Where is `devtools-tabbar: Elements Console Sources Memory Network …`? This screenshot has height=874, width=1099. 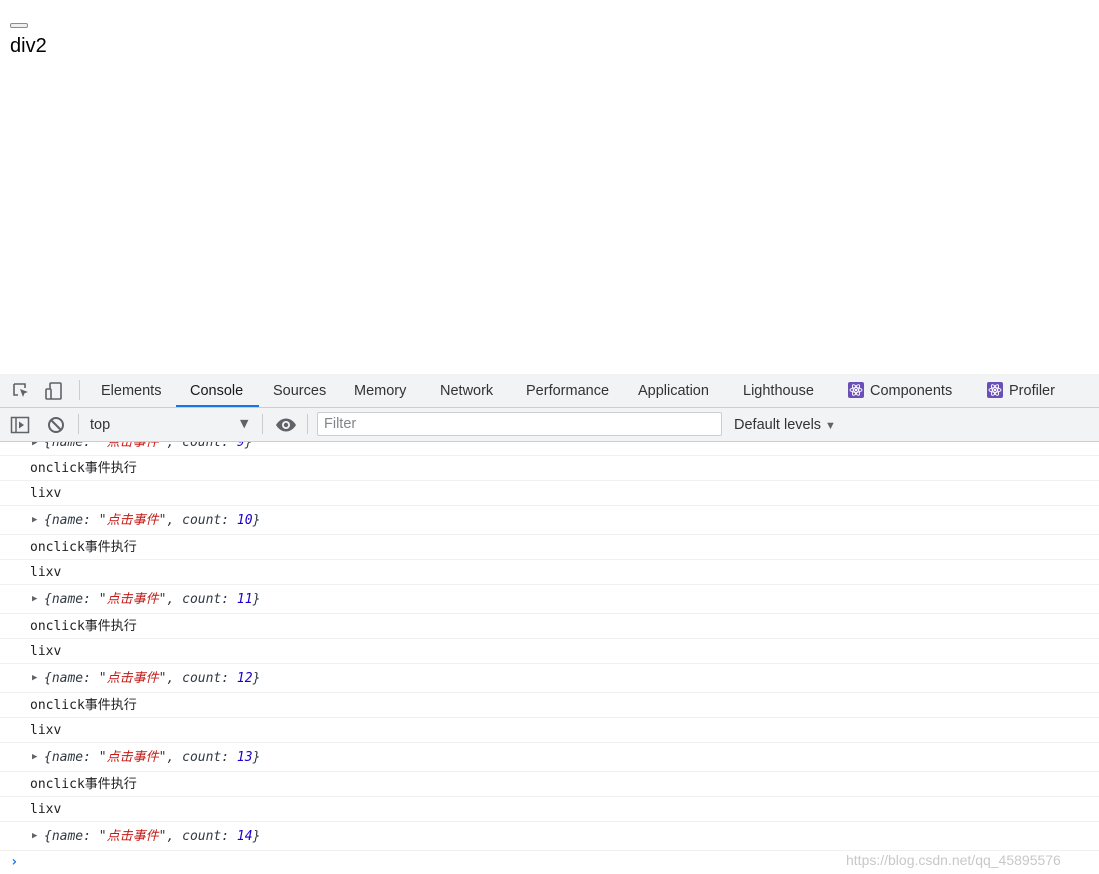 devtools-tabbar: Elements Console Sources Memory Network … is located at coordinates (549, 391).